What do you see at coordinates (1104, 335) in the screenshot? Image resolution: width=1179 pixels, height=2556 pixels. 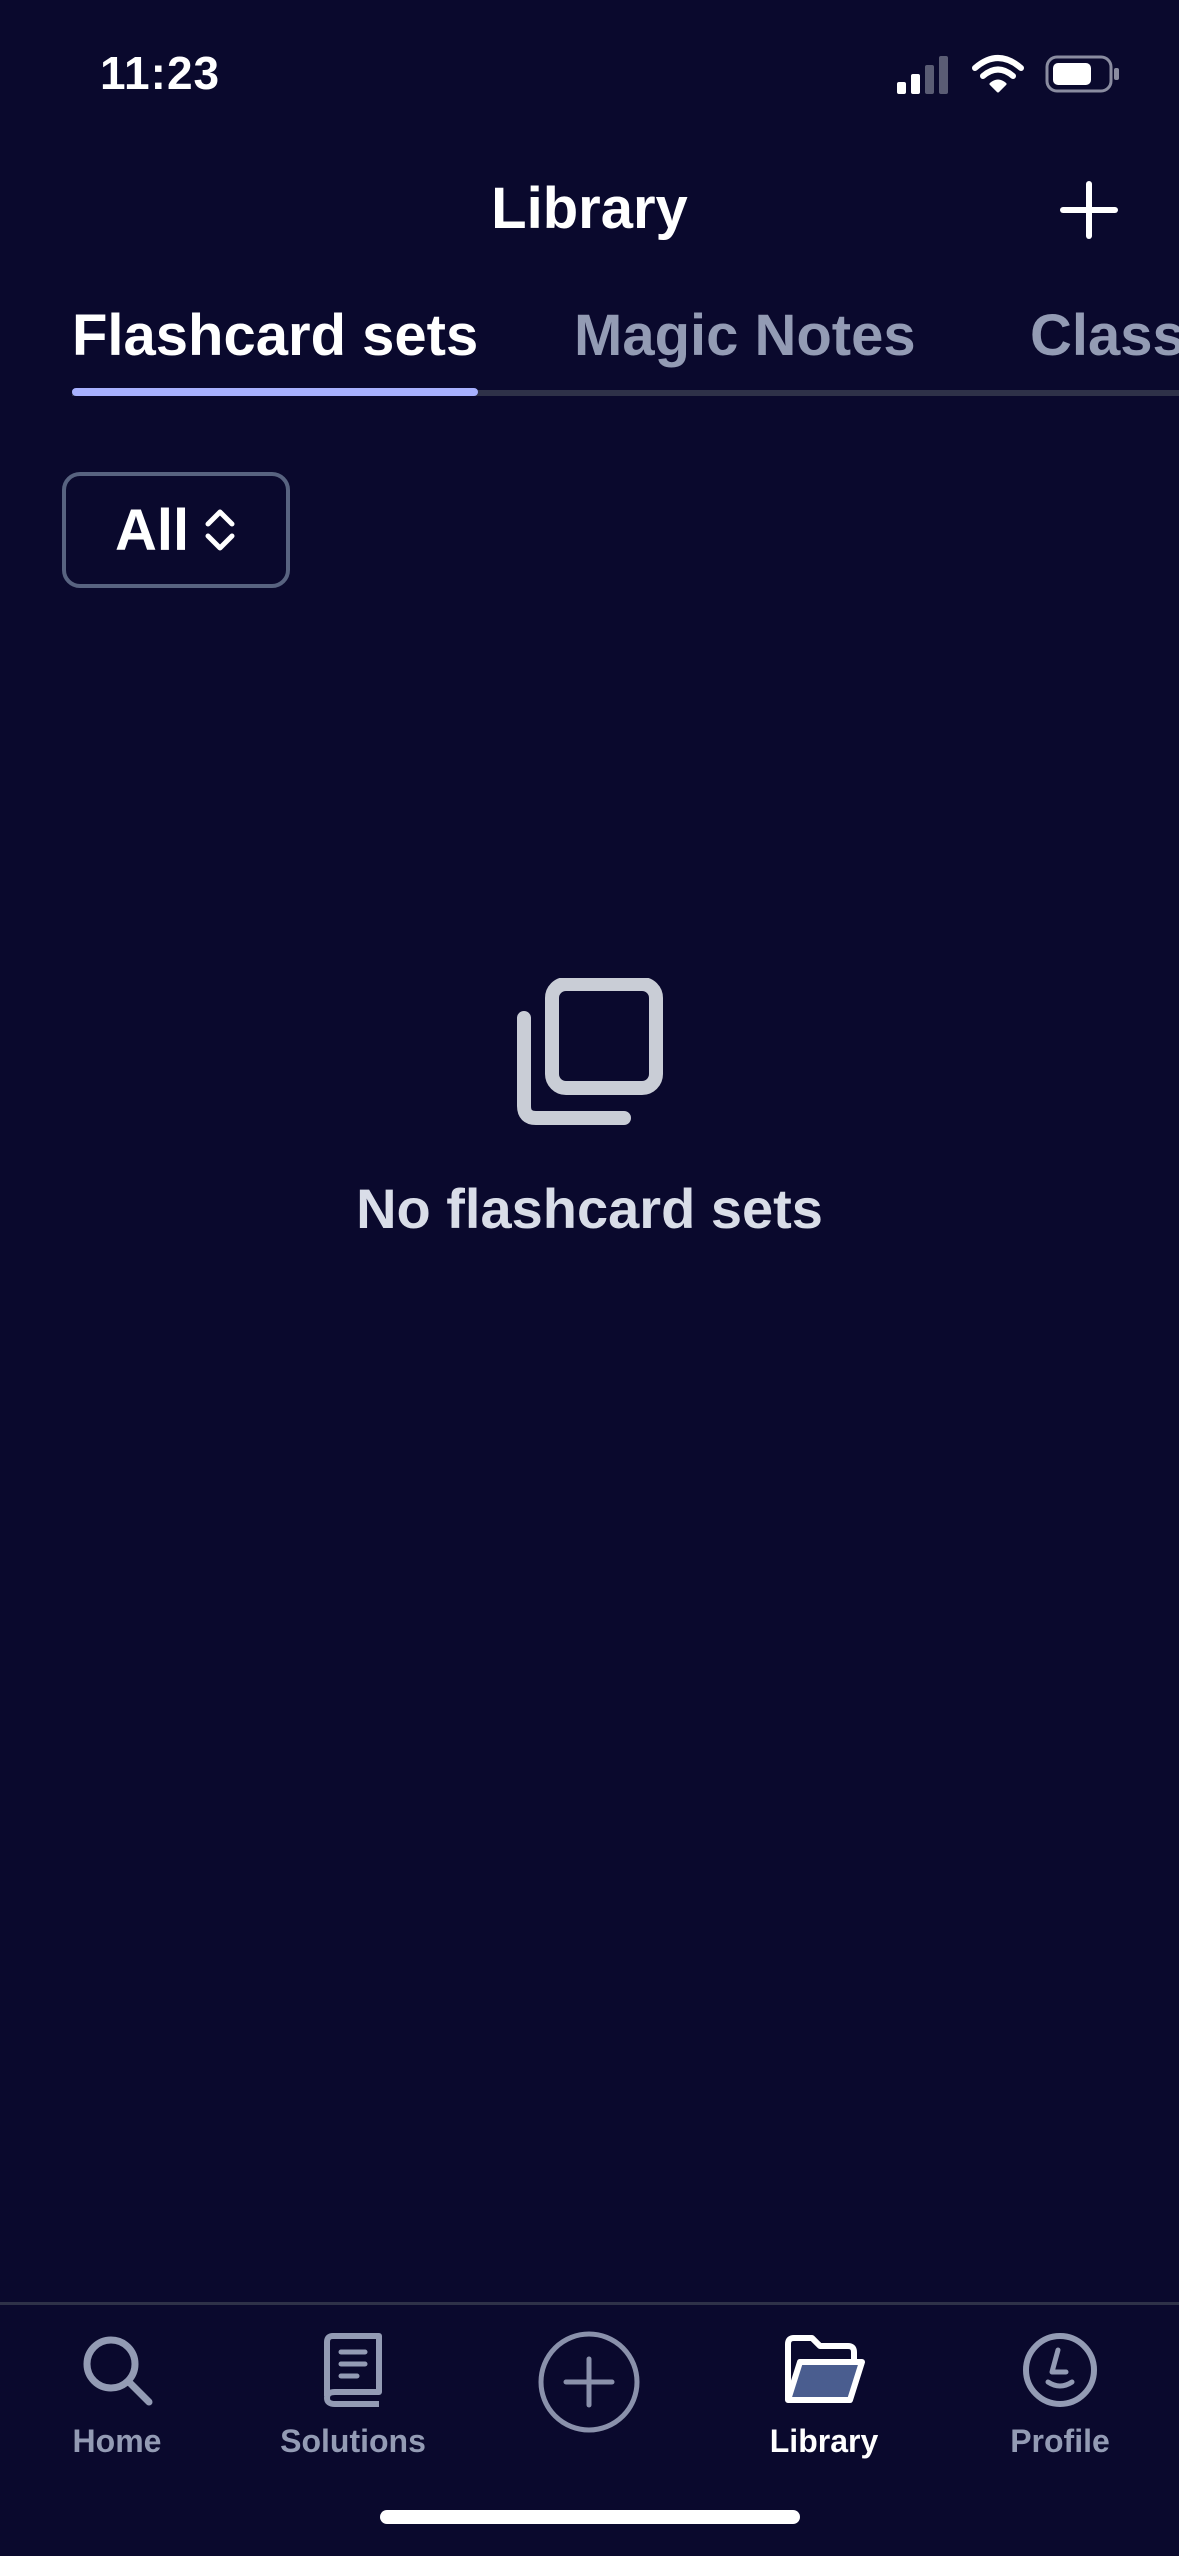 I see `tab-classes: Classes` at bounding box center [1104, 335].